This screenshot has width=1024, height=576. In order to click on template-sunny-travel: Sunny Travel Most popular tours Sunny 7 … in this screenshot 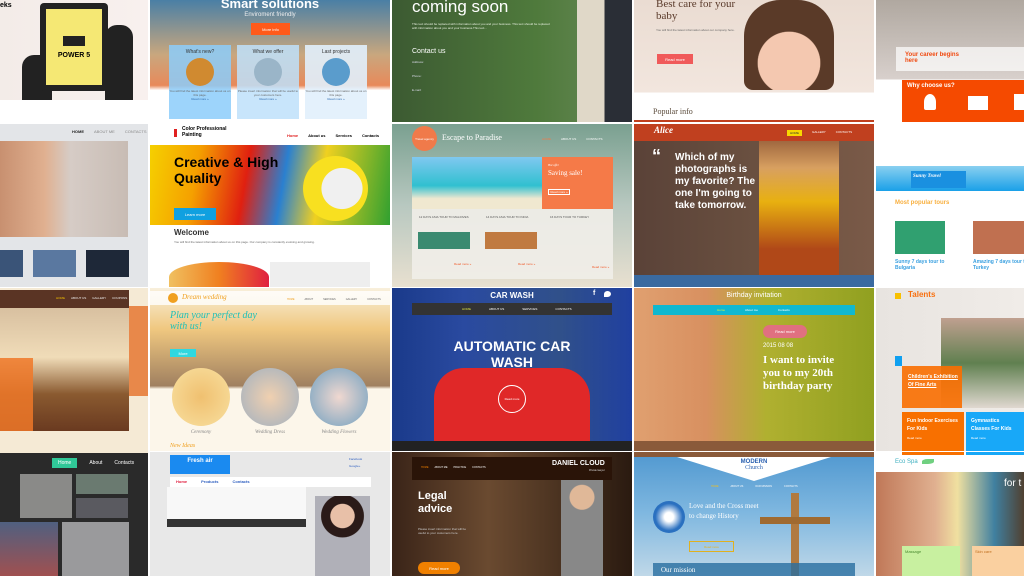, I will do `click(950, 205)`.